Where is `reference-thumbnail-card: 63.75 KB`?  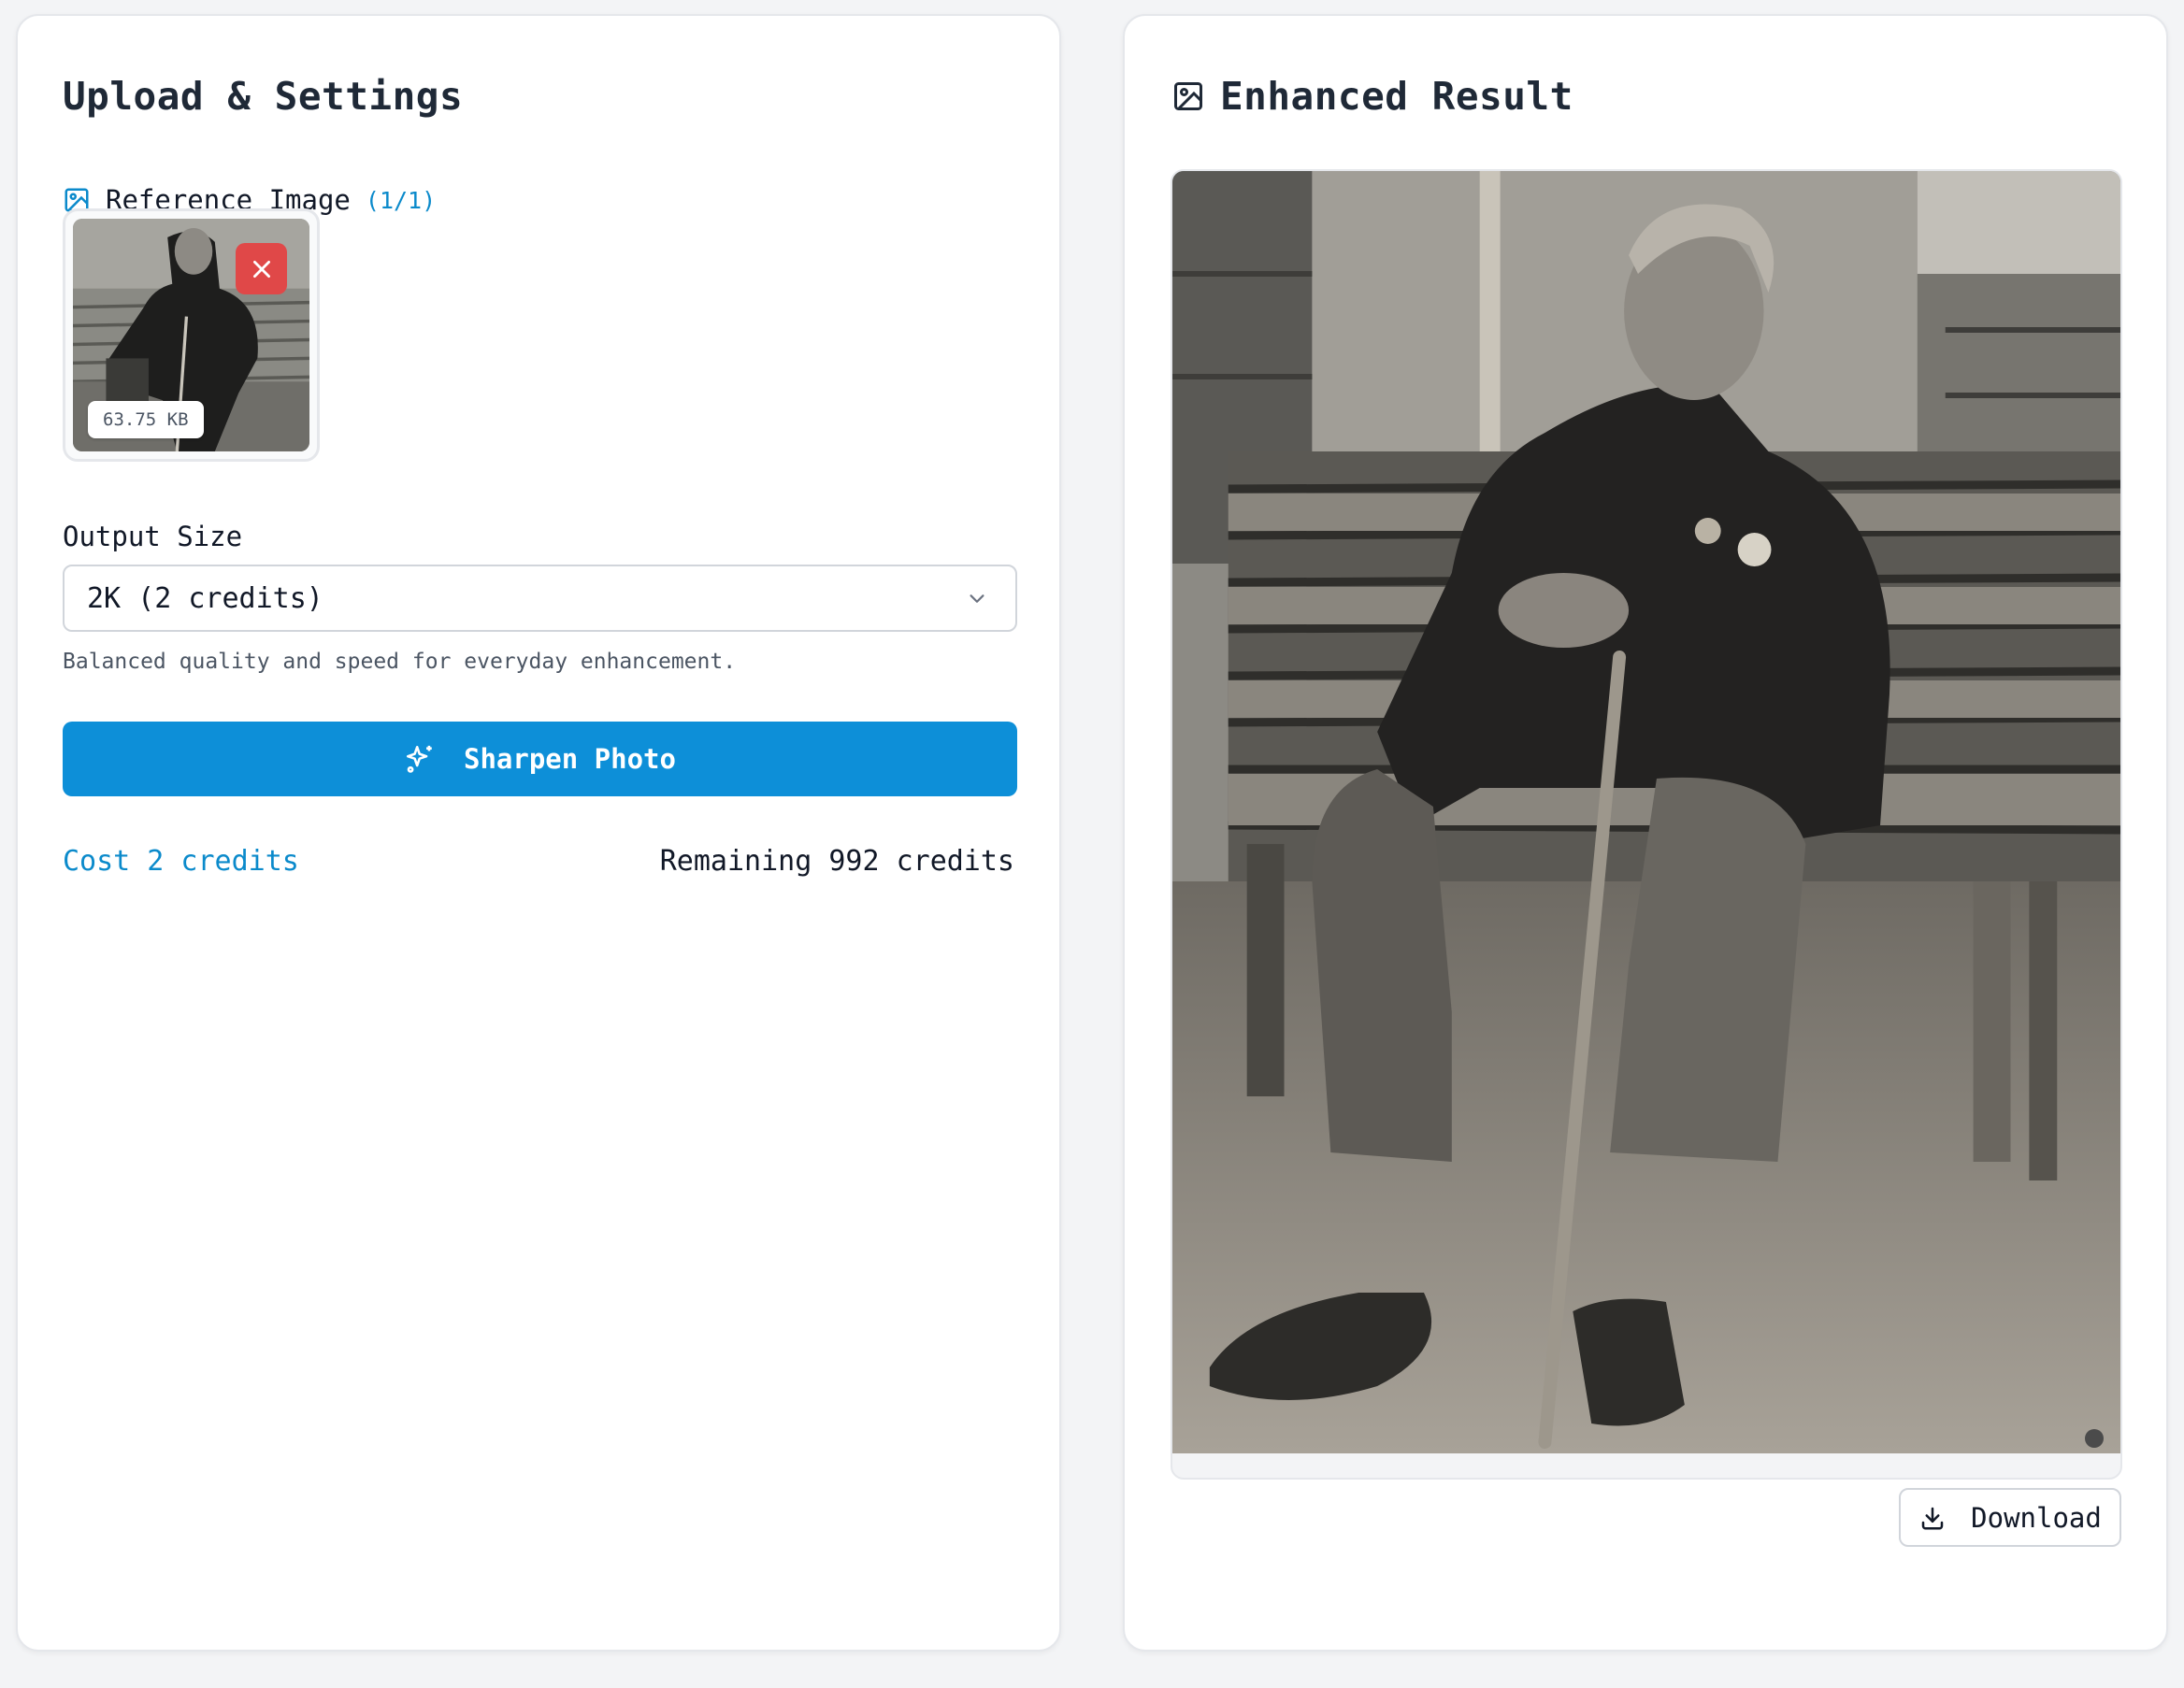 reference-thumbnail-card: 63.75 KB is located at coordinates (191, 335).